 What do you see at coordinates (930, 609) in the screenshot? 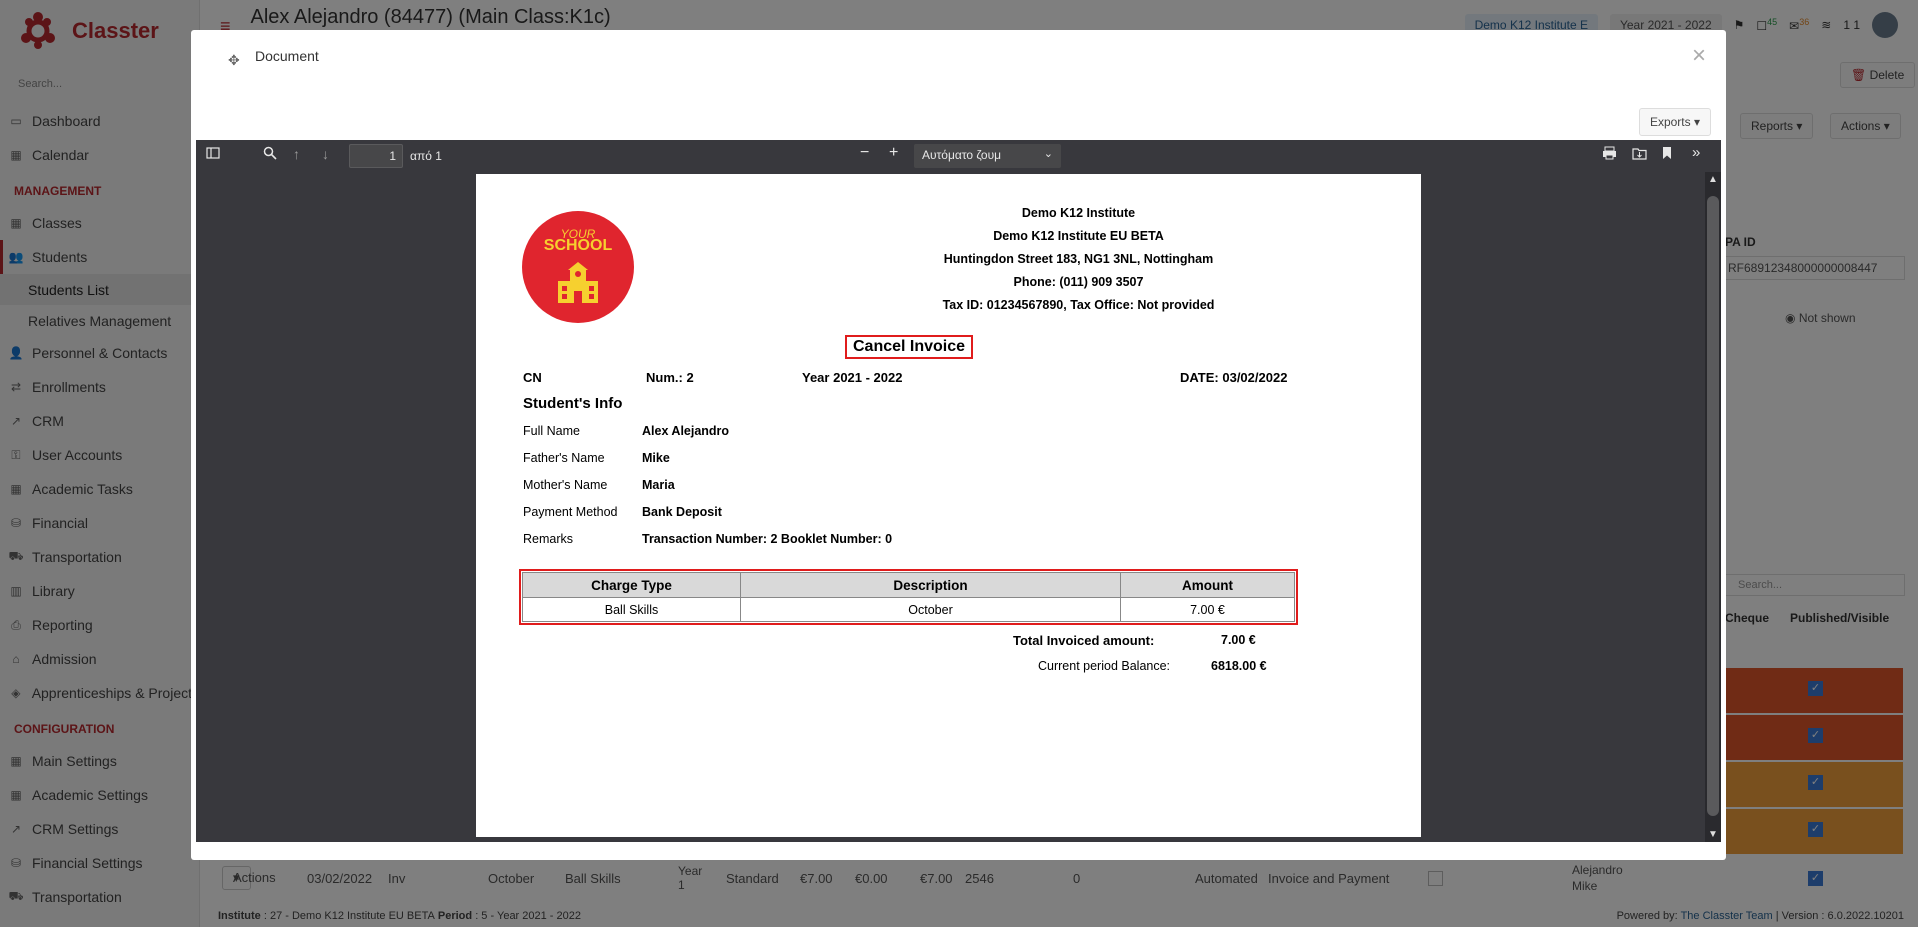
I see `cell-description: October` at bounding box center [930, 609].